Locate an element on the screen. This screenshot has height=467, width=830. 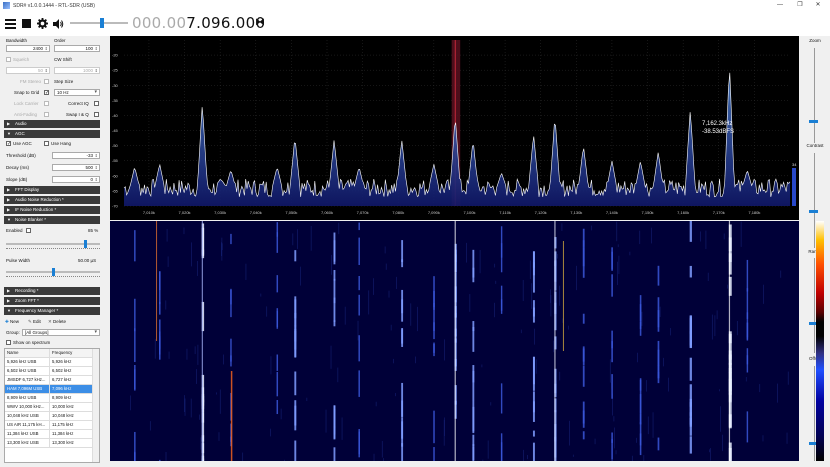
edit-button: ✎ Edit is located at coordinates (34, 322).